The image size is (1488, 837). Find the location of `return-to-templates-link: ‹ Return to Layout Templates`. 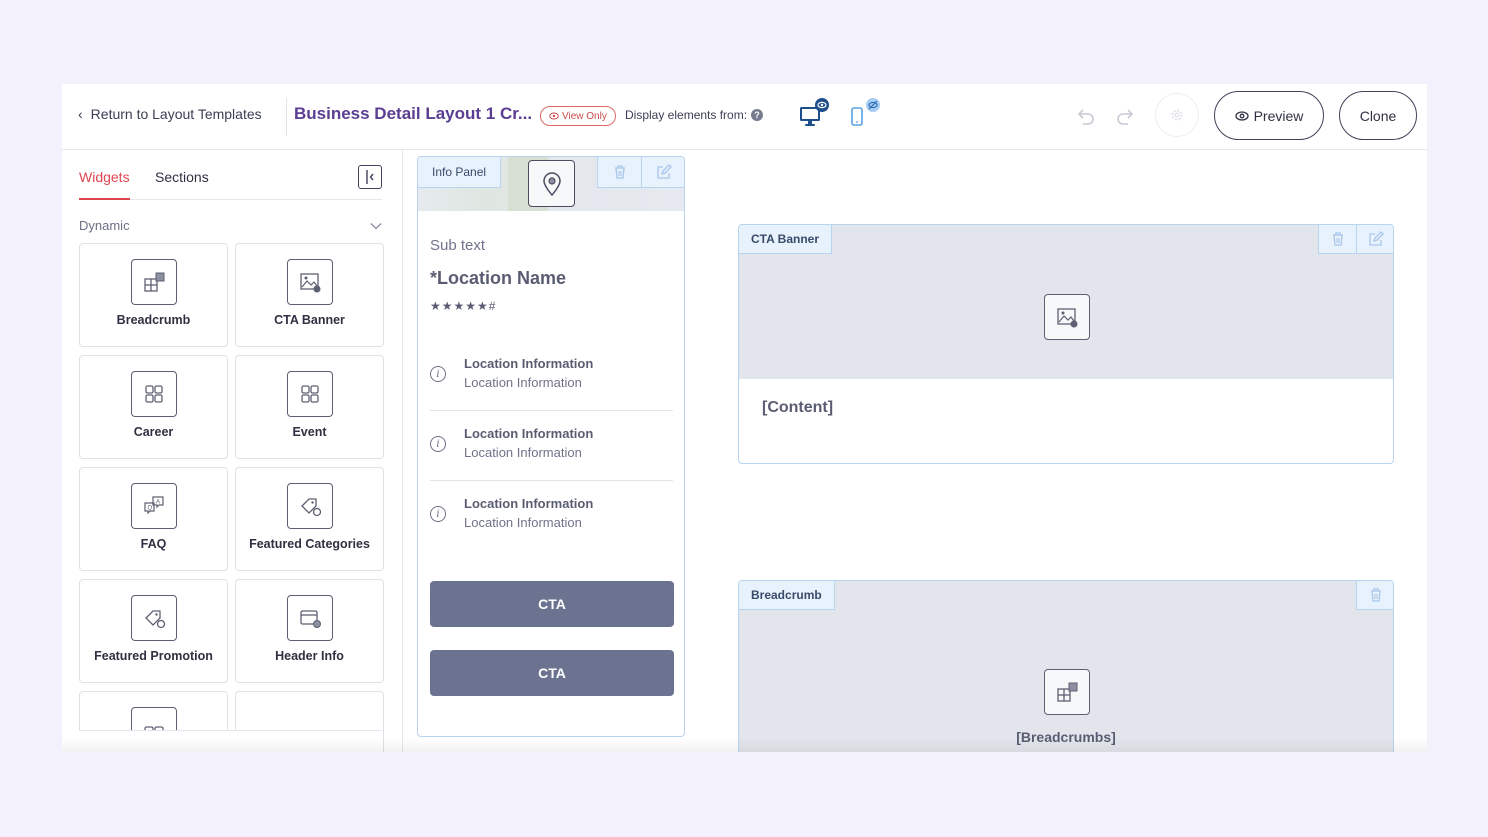

return-to-templates-link: ‹ Return to Layout Templates is located at coordinates (170, 114).